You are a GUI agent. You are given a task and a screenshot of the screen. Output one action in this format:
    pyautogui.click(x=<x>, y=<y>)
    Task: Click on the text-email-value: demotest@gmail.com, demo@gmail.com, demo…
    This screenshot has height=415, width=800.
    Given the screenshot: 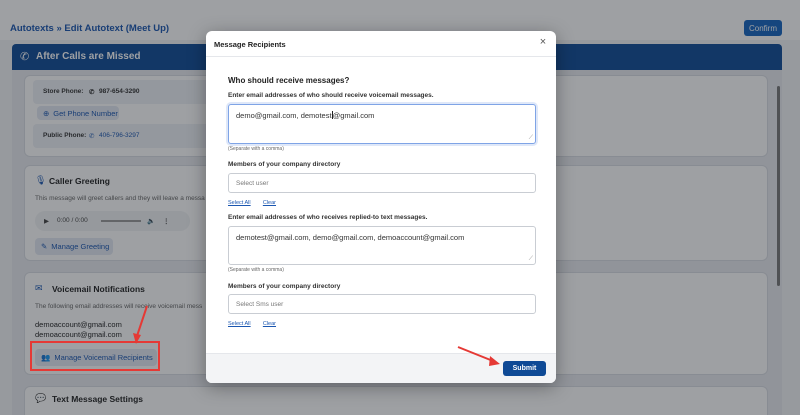 What is the action you would take?
    pyautogui.click(x=350, y=237)
    